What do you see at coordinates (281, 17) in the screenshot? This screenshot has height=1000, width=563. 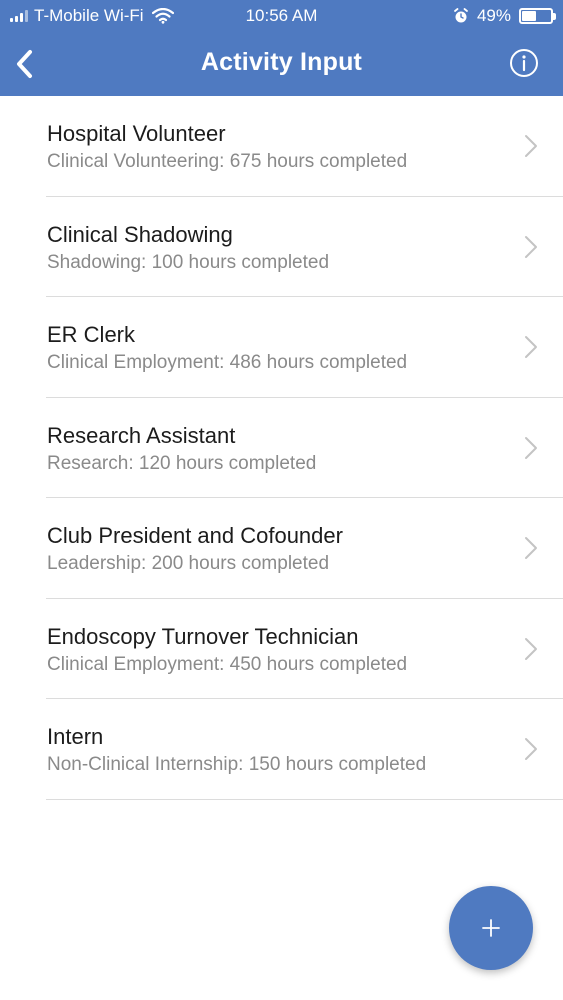 I see `status-bar: T-Mobile Wi-Fi 10:56 AM 49%` at bounding box center [281, 17].